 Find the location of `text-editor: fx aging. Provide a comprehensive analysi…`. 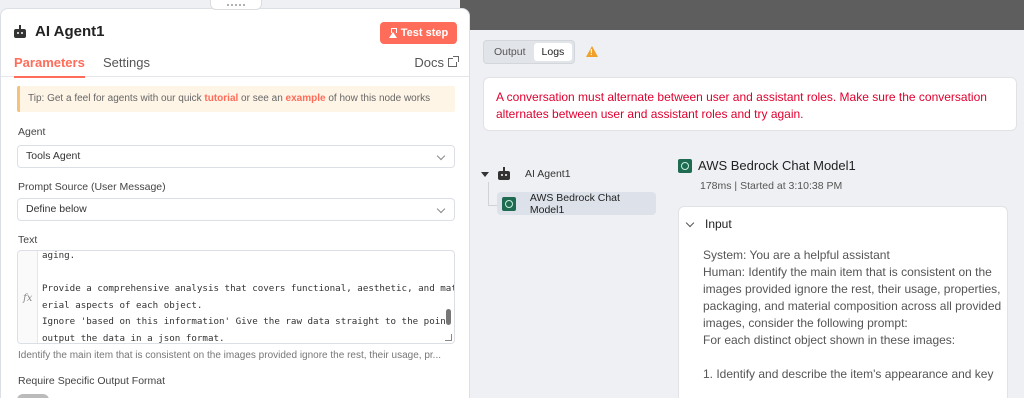

text-editor: fx aging. Provide a comprehensive analysi… is located at coordinates (236, 297).